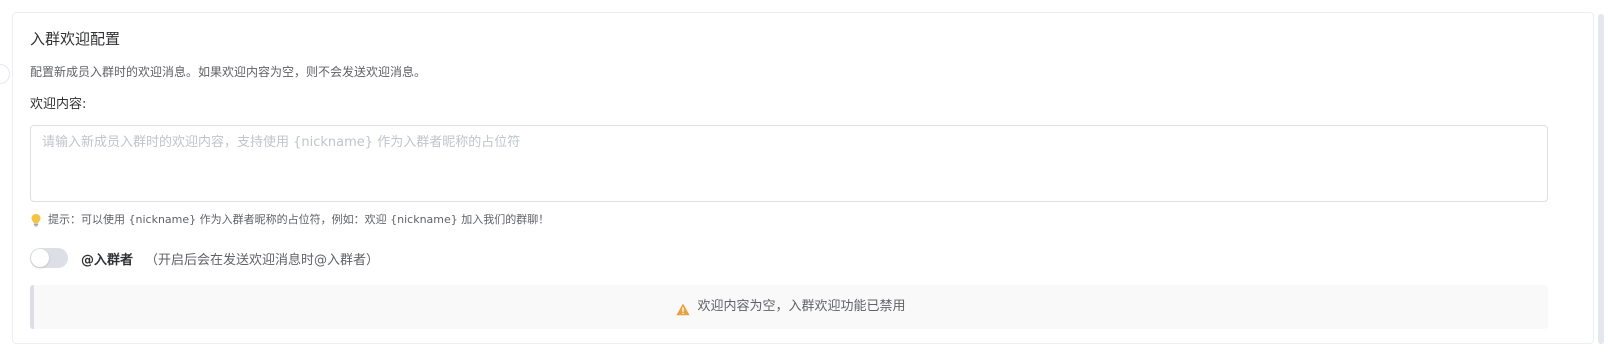  I want to click on scrollbar, so click(1601, 179).